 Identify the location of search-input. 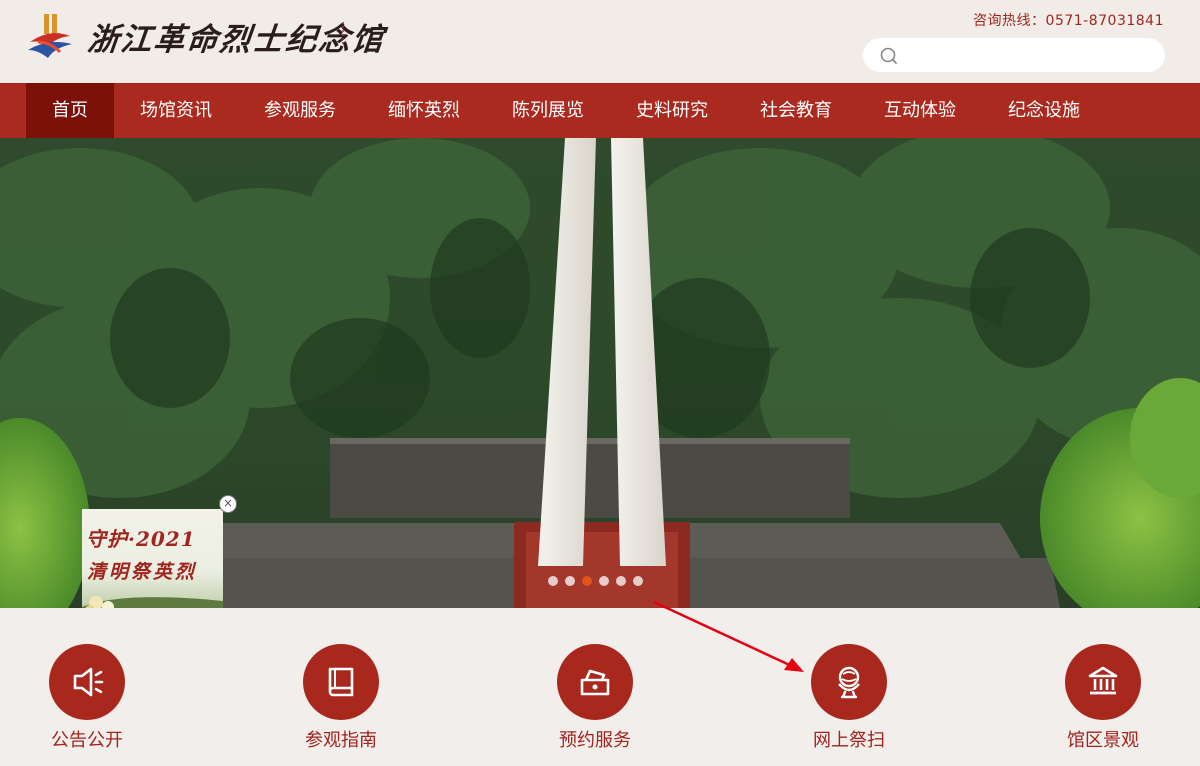
(1027, 55).